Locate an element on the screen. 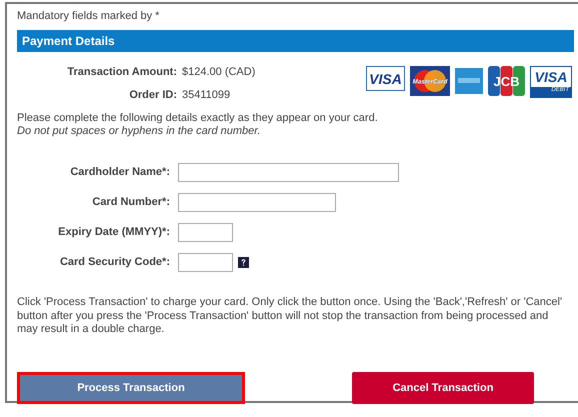 This screenshot has width=578, height=417. summary-label: Transaction Amount: is located at coordinates (121, 73).